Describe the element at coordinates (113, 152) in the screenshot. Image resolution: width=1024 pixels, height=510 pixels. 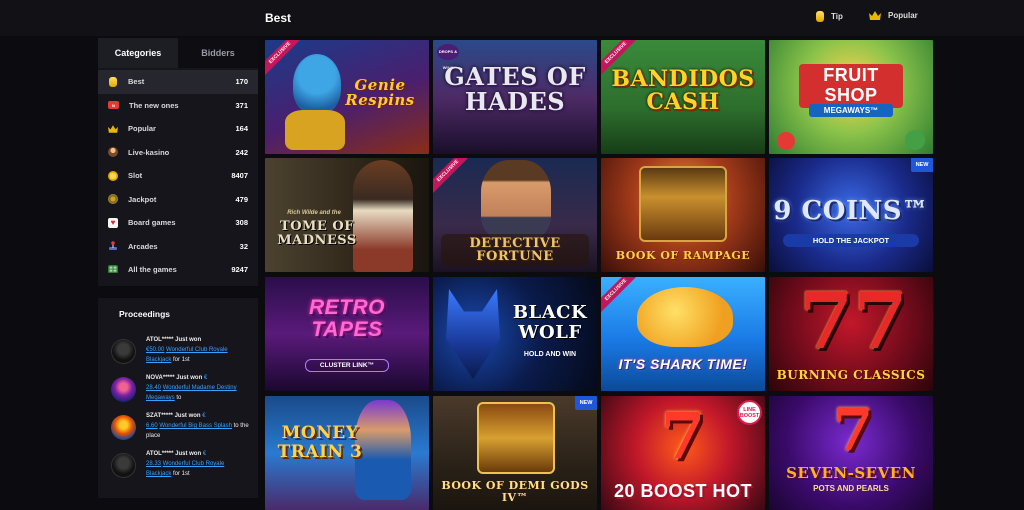
I see `dealer-icon` at that location.